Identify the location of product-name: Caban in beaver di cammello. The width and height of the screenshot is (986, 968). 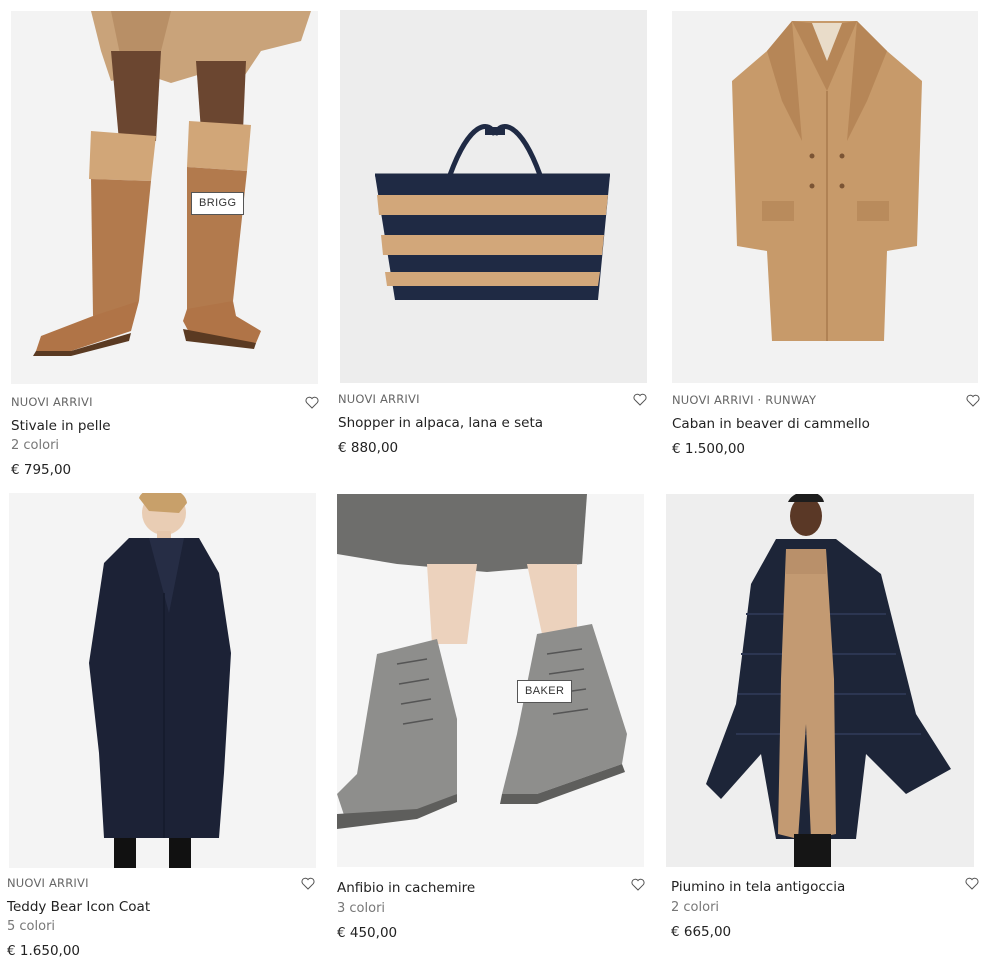
(825, 424).